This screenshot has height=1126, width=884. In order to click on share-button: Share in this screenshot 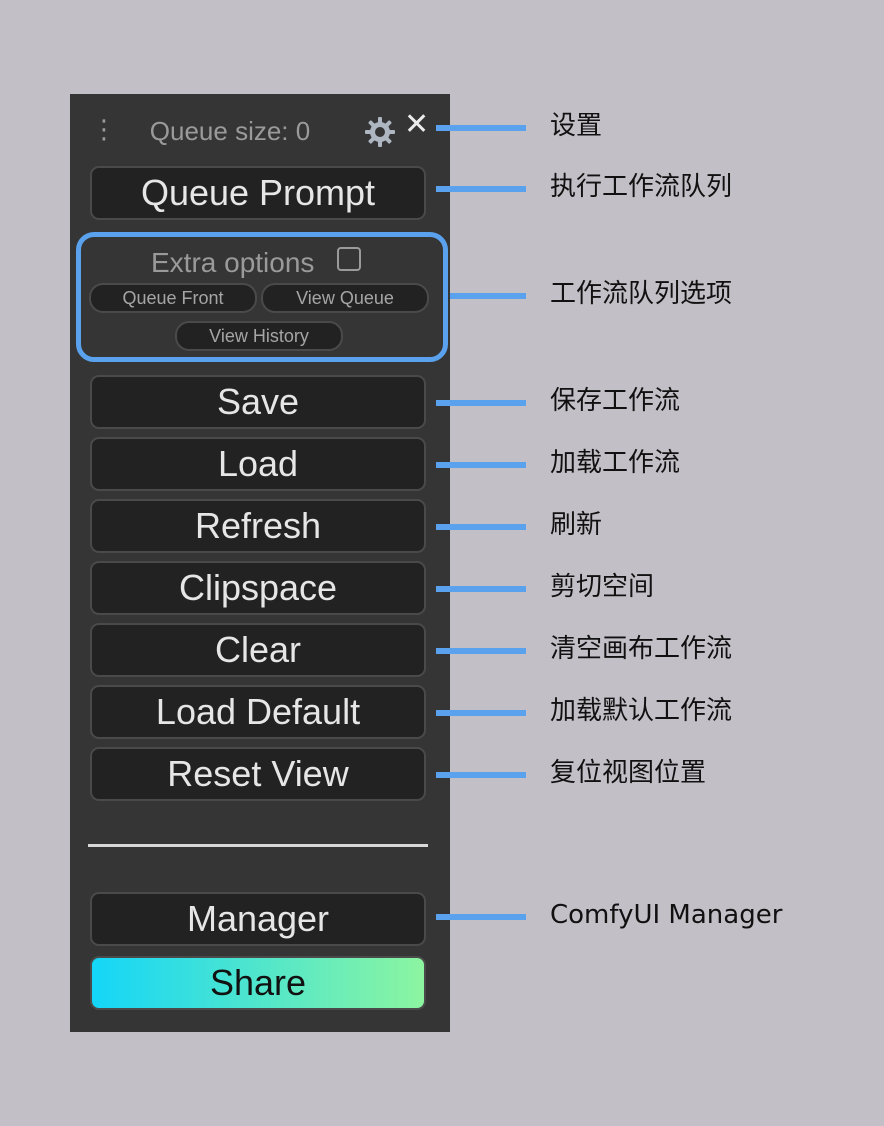, I will do `click(258, 983)`.